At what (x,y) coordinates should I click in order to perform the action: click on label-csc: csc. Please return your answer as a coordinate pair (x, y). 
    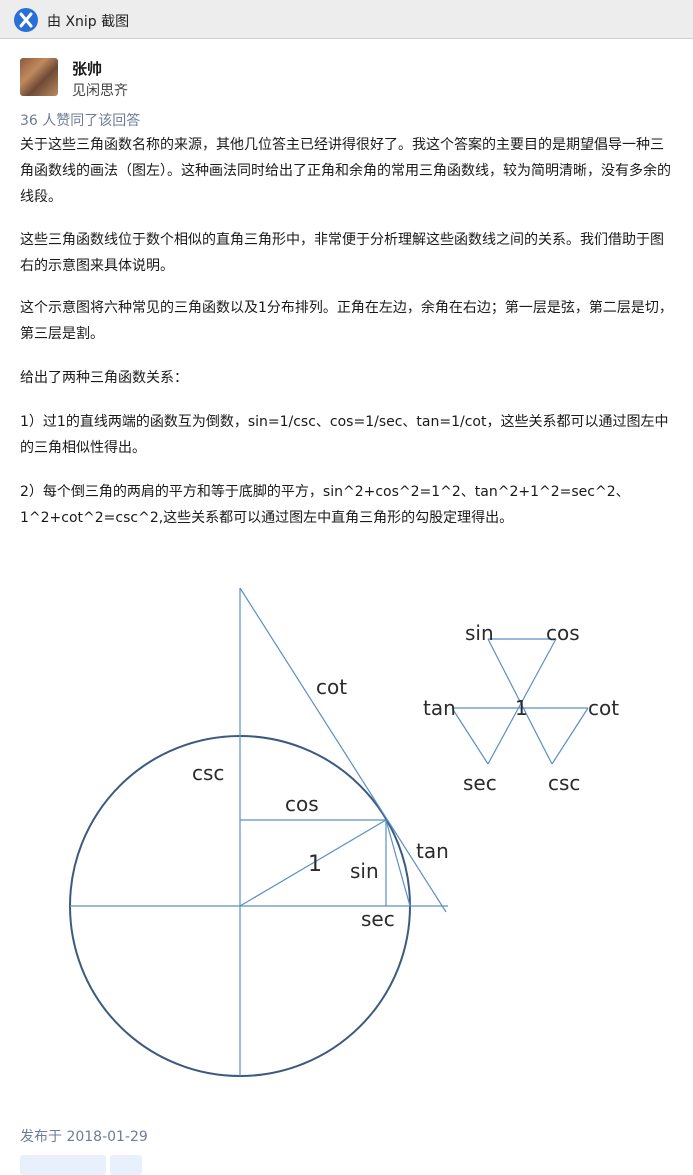
    Looking at the image, I should click on (208, 773).